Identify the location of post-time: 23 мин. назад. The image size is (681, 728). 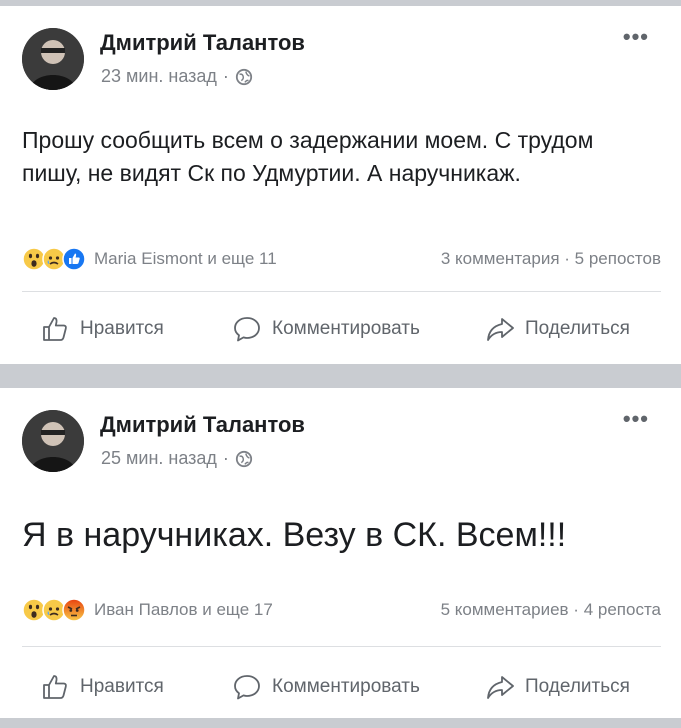
(159, 76).